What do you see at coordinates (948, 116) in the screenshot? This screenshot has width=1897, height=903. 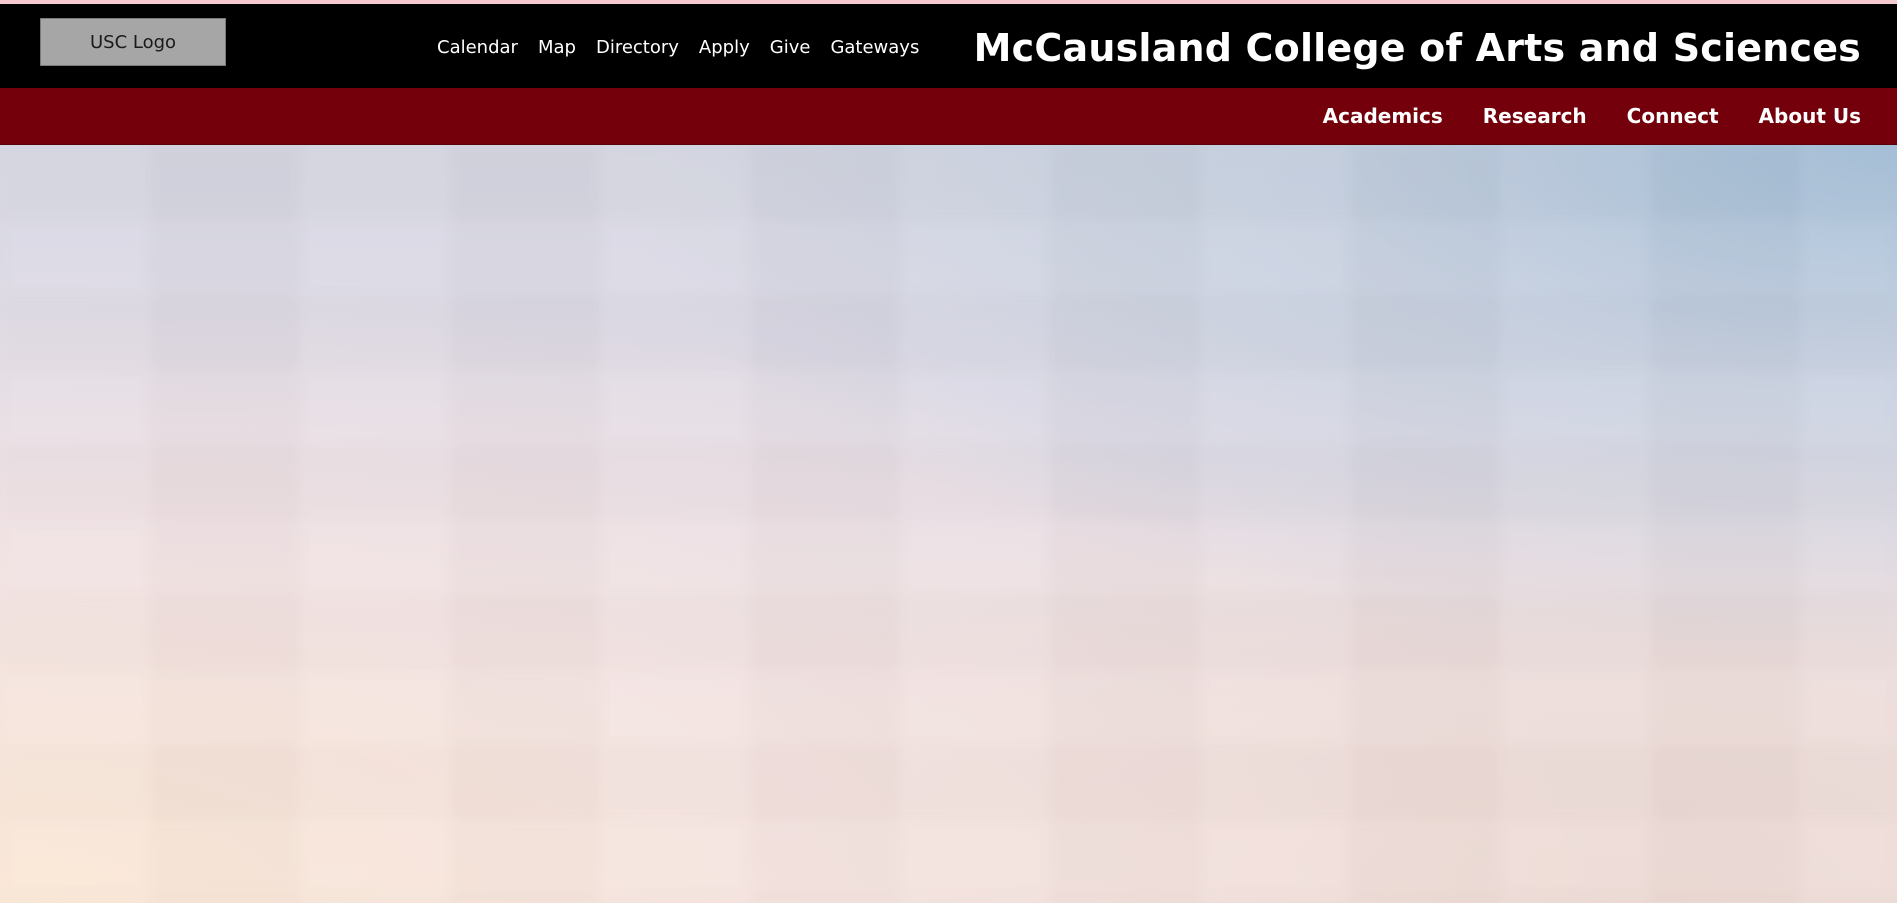 I see `main-nav: Academics Research Connect About Us` at bounding box center [948, 116].